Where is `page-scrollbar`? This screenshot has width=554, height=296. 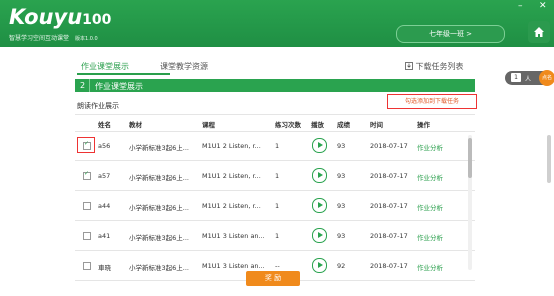 page-scrollbar is located at coordinates (549, 159).